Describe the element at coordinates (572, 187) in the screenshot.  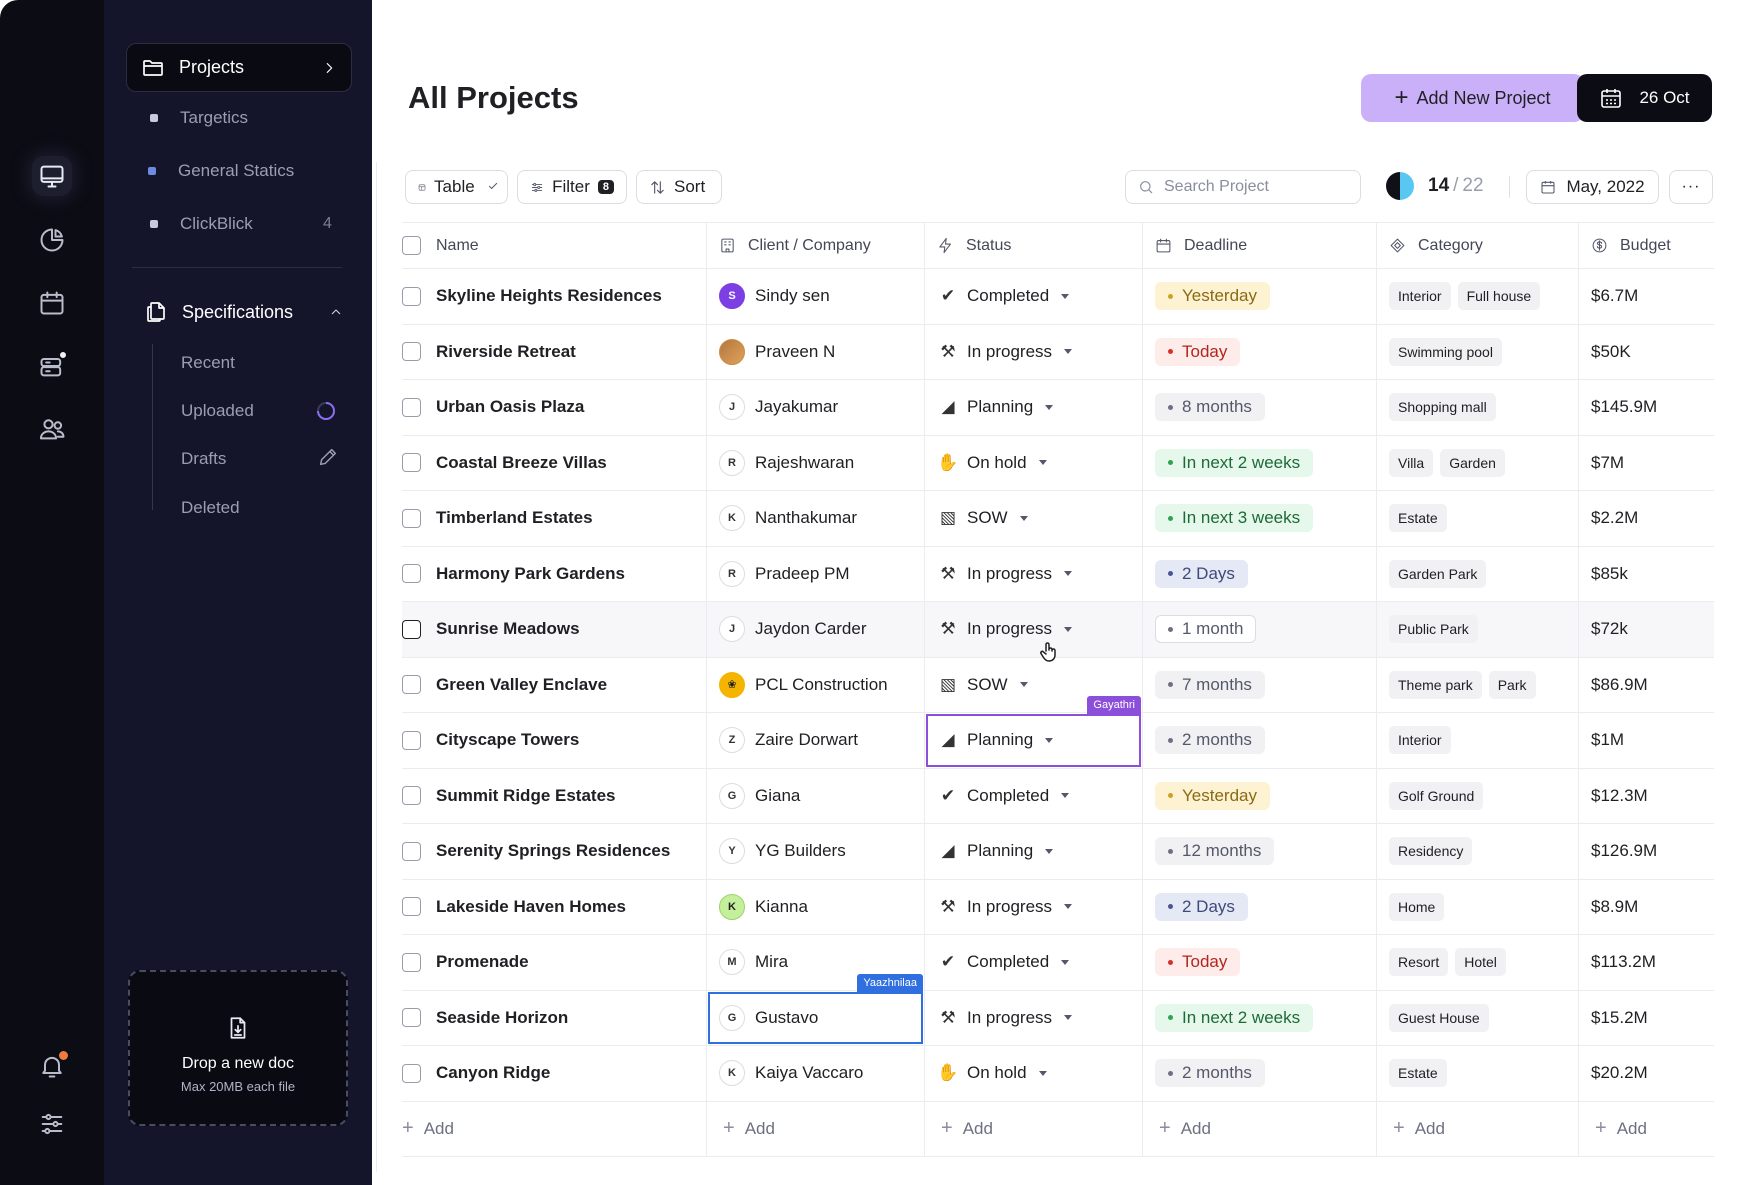
I see `filter-button: Filter 8` at that location.